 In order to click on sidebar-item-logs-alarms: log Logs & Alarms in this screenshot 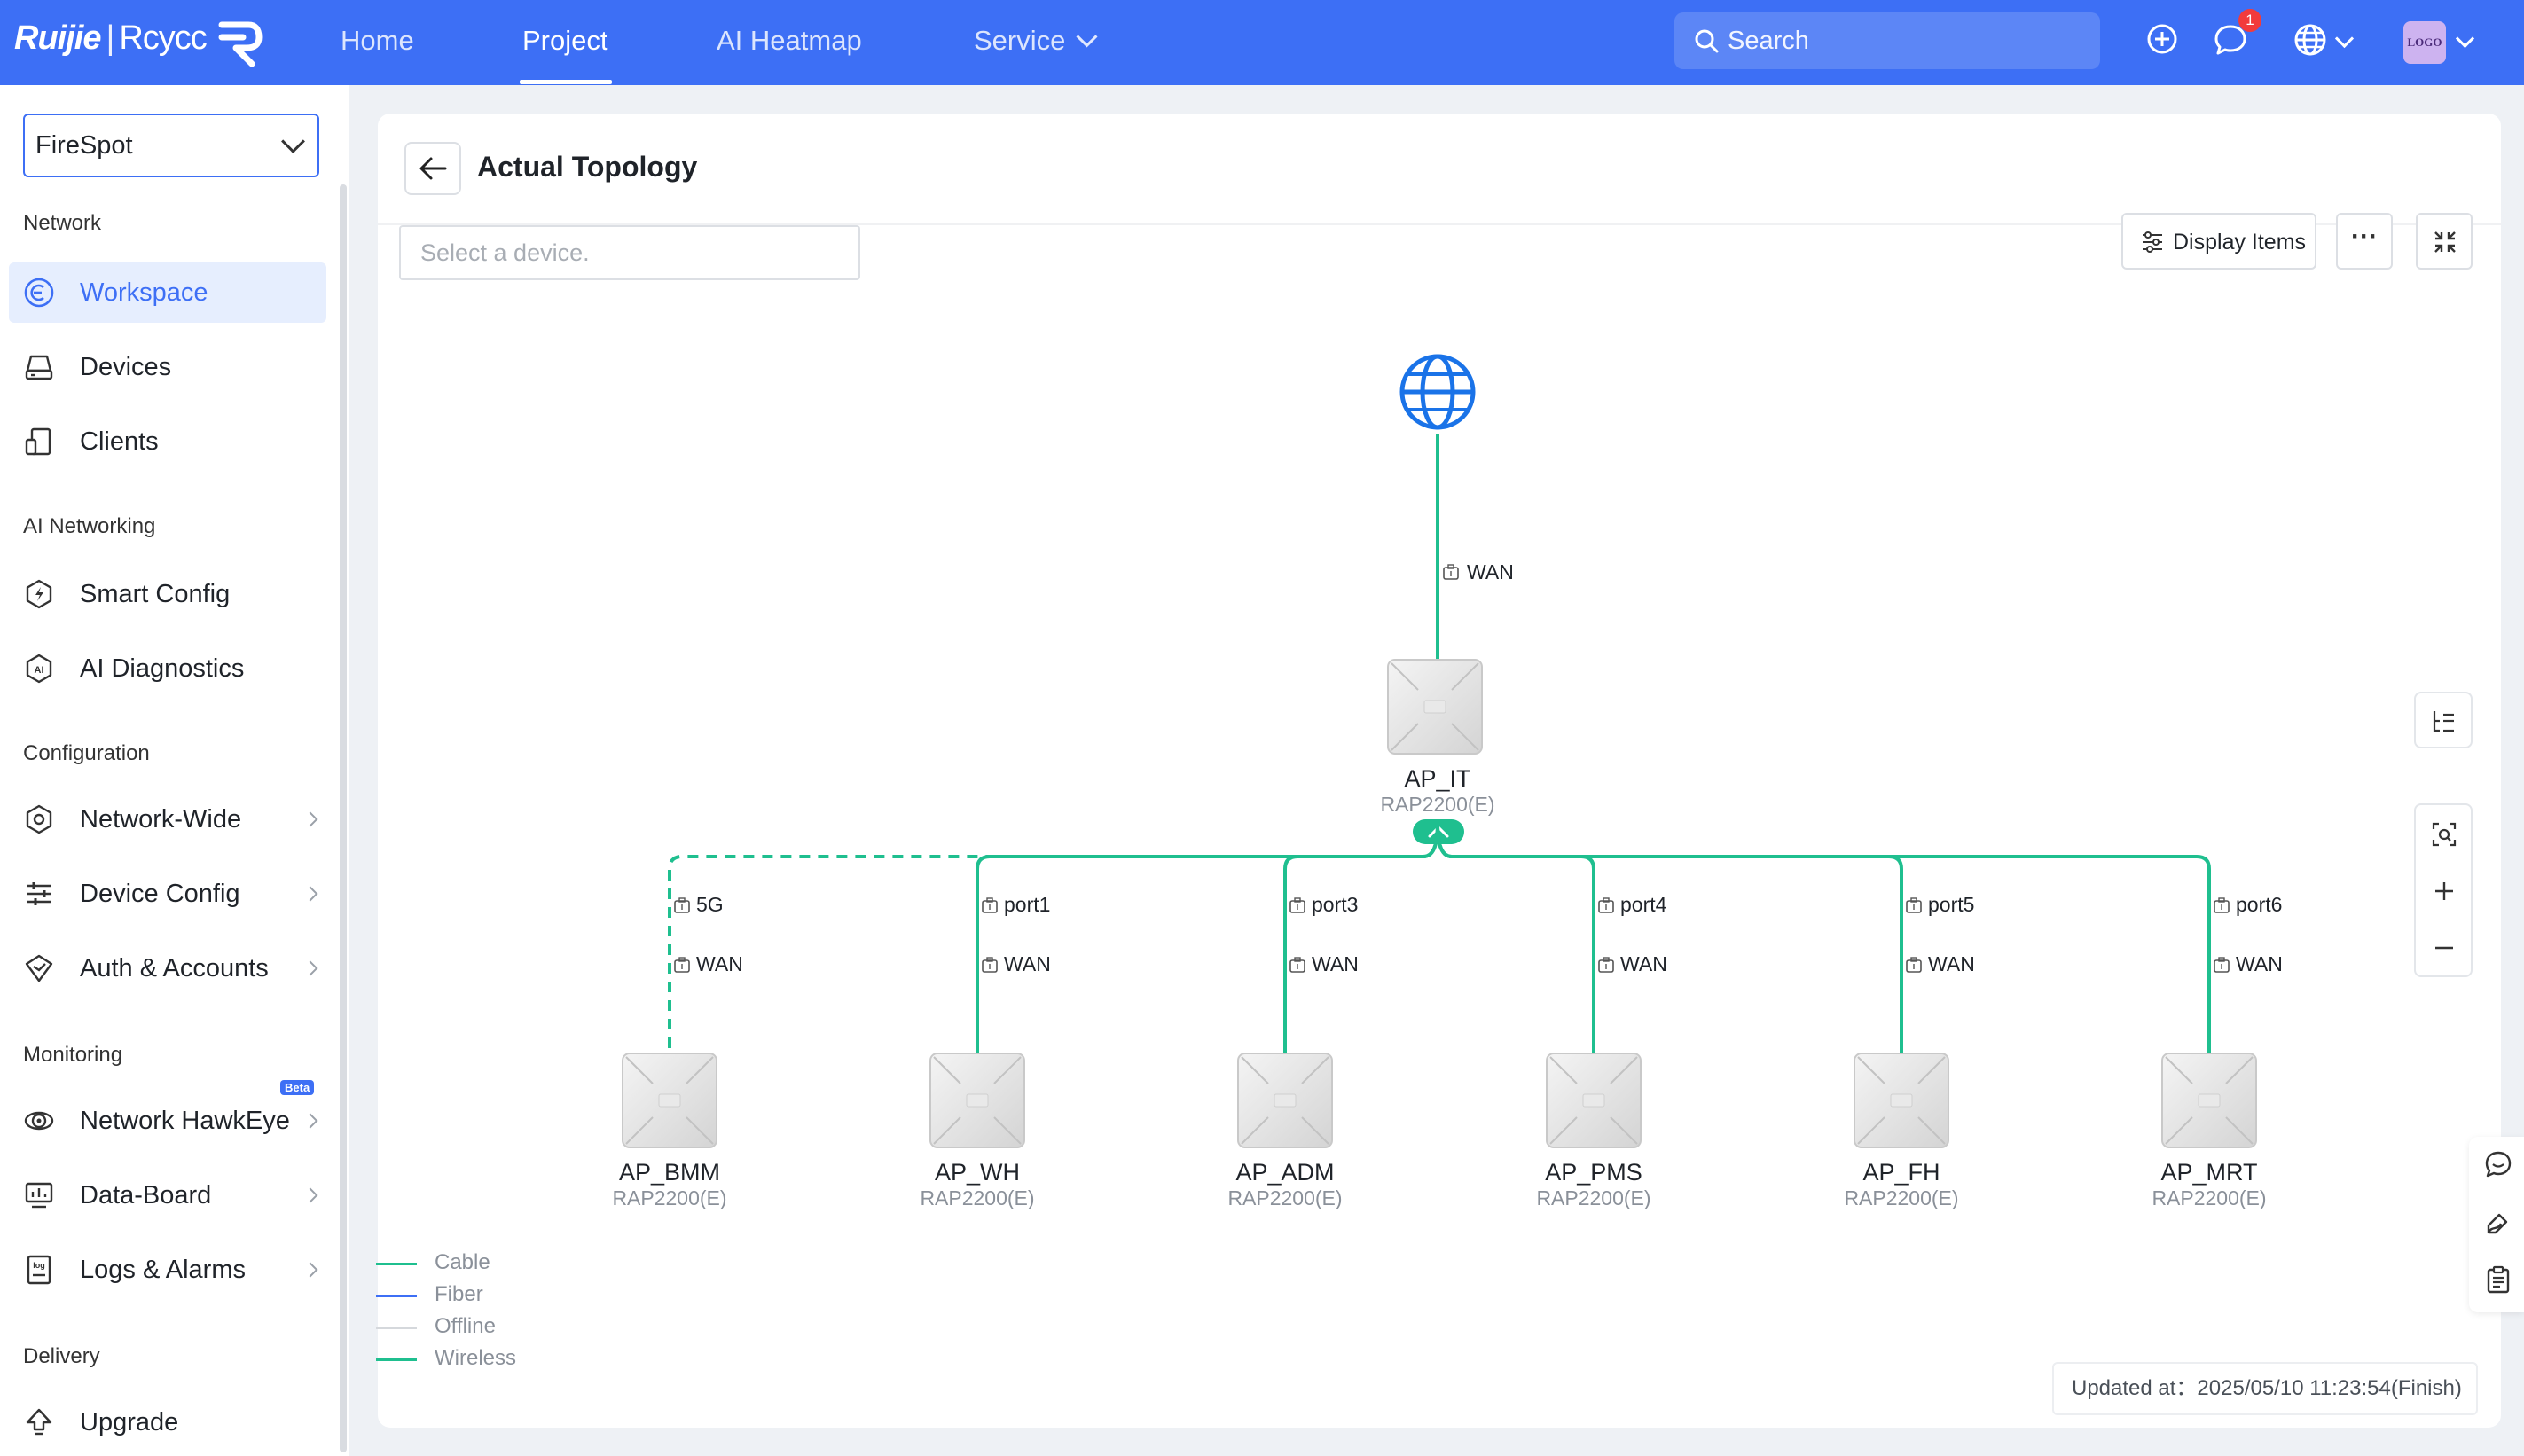, I will do `click(167, 1270)`.